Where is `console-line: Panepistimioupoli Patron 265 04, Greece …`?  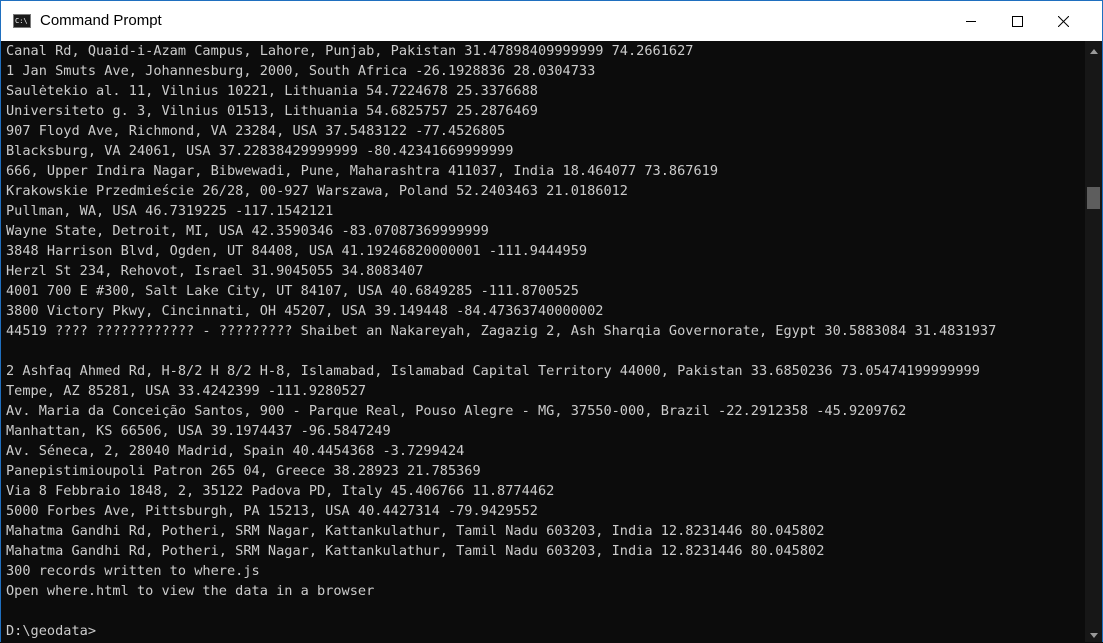
console-line: Panepistimioupoli Patron 265 04, Greece … is located at coordinates (243, 471).